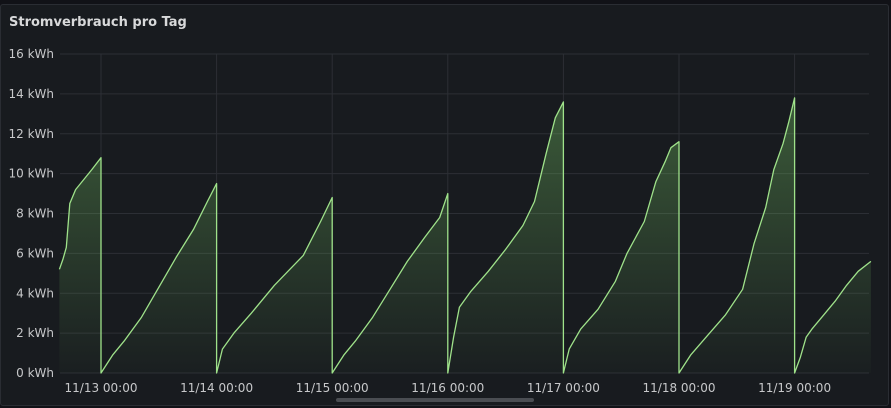 The width and height of the screenshot is (891, 408). I want to click on horizontal-scrollbar, so click(435, 400).